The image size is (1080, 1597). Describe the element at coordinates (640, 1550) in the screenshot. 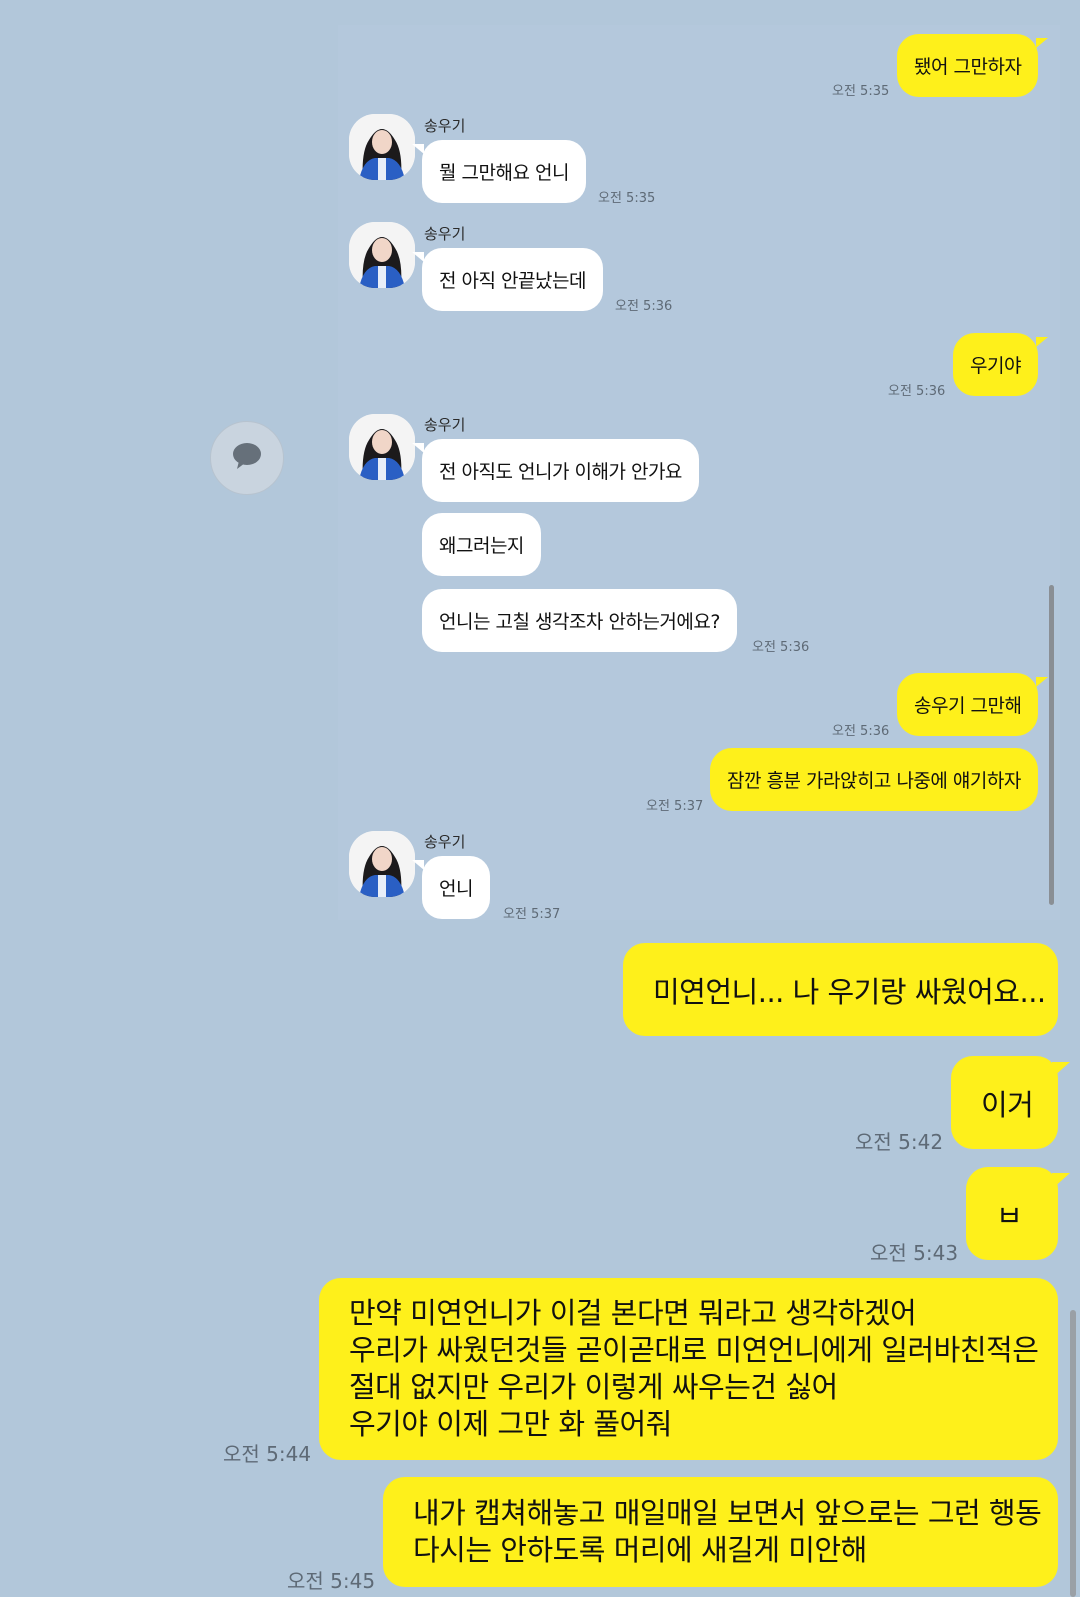

I see `message-text: 다시는 안하도록 머리에 새길게 미안해` at that location.